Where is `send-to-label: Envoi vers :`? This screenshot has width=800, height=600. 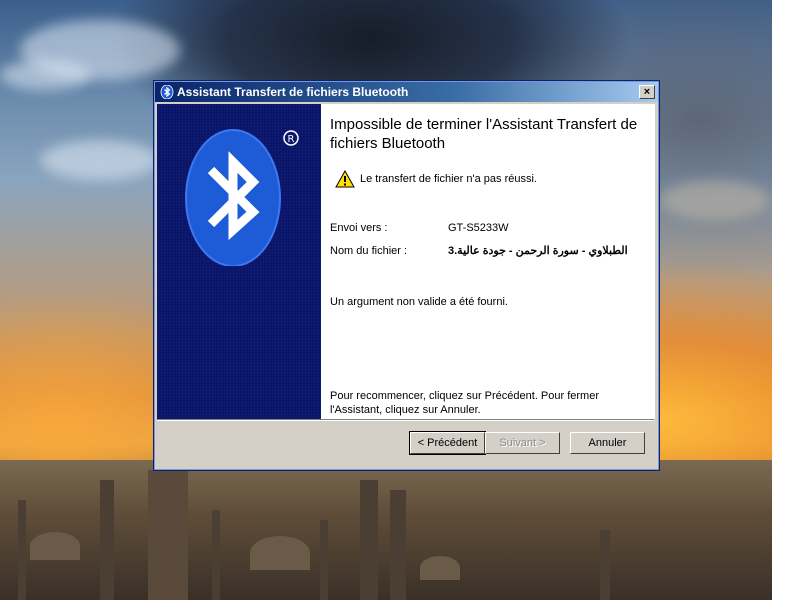 send-to-label: Envoi vers : is located at coordinates (359, 228).